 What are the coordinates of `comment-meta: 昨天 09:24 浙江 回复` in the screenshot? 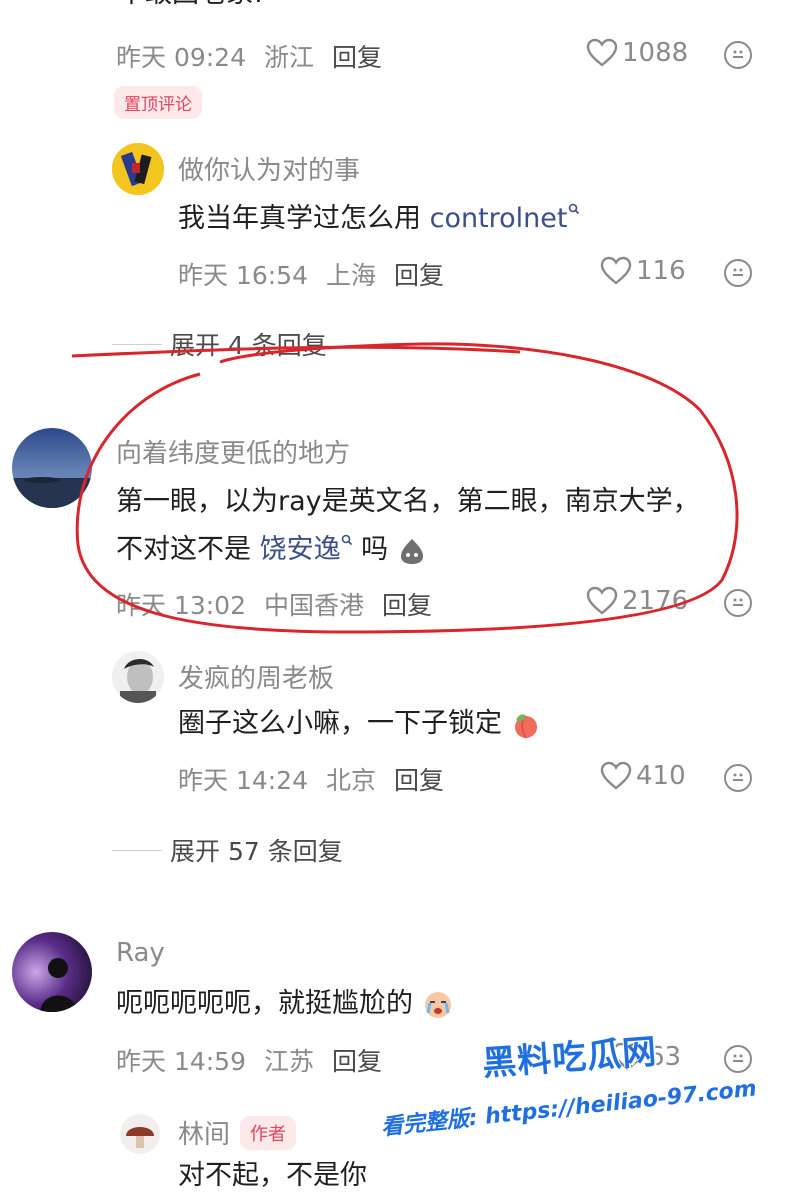 It's located at (249, 56).